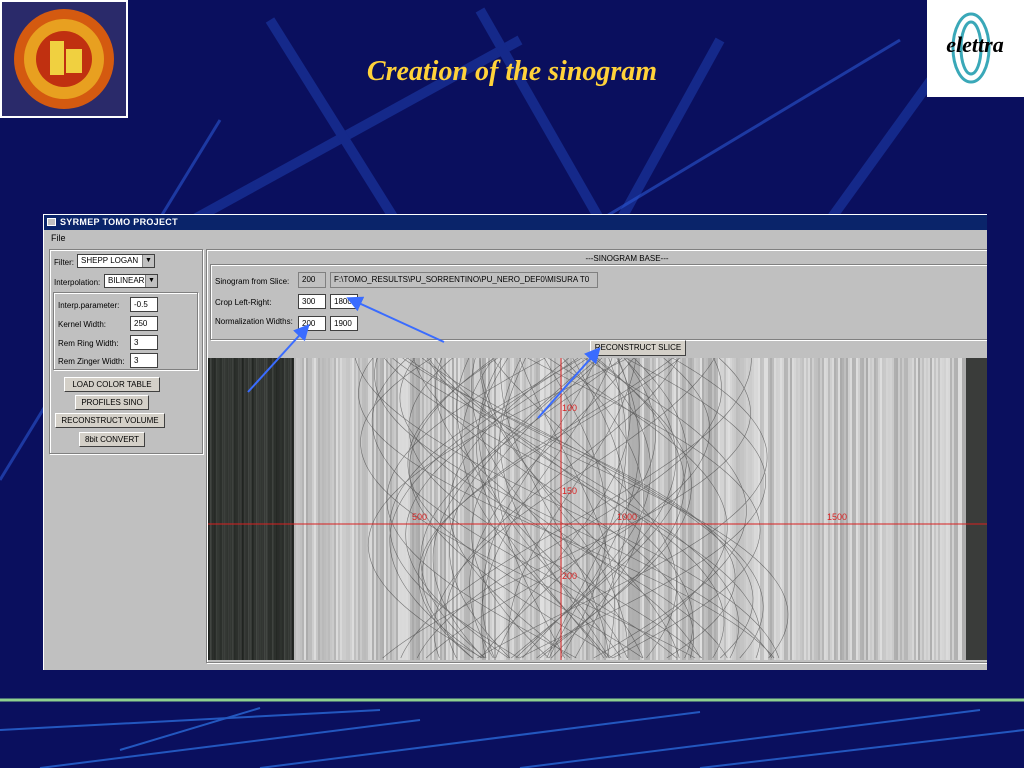 The image size is (1024, 768). What do you see at coordinates (89, 305) in the screenshot?
I see `param-label: Interp.parameter:` at bounding box center [89, 305].